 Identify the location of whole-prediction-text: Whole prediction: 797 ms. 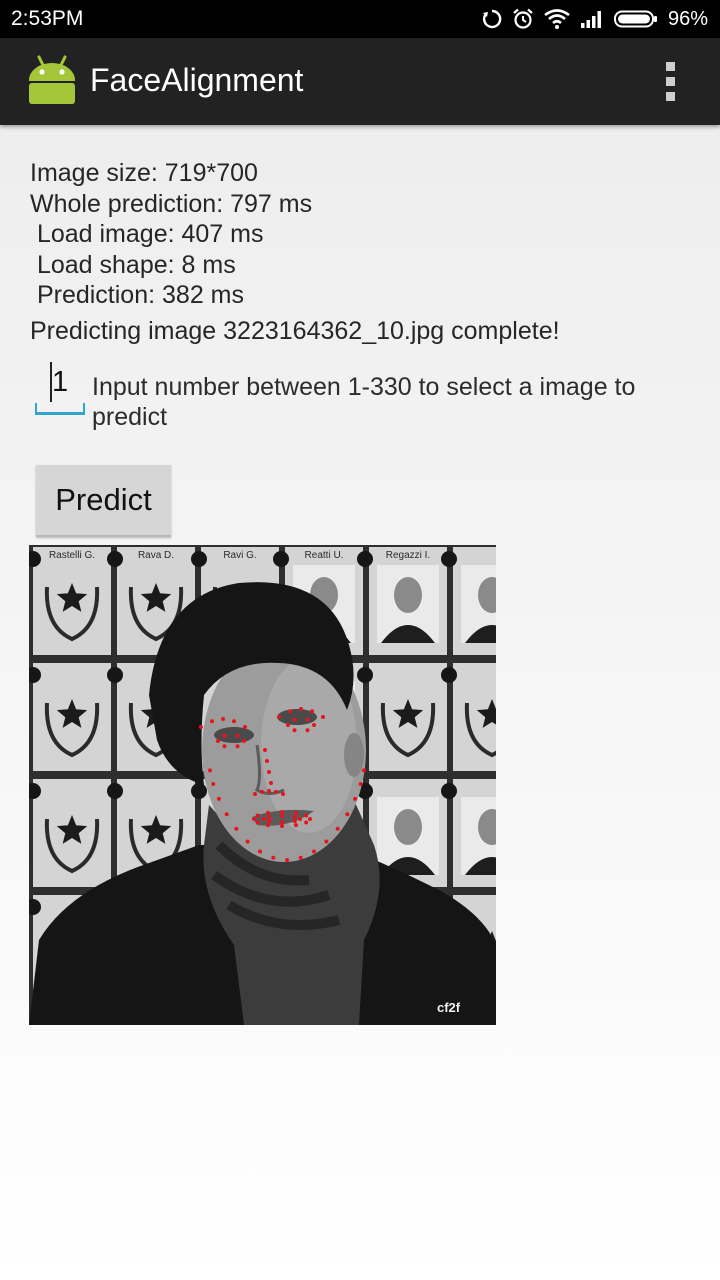
(171, 203).